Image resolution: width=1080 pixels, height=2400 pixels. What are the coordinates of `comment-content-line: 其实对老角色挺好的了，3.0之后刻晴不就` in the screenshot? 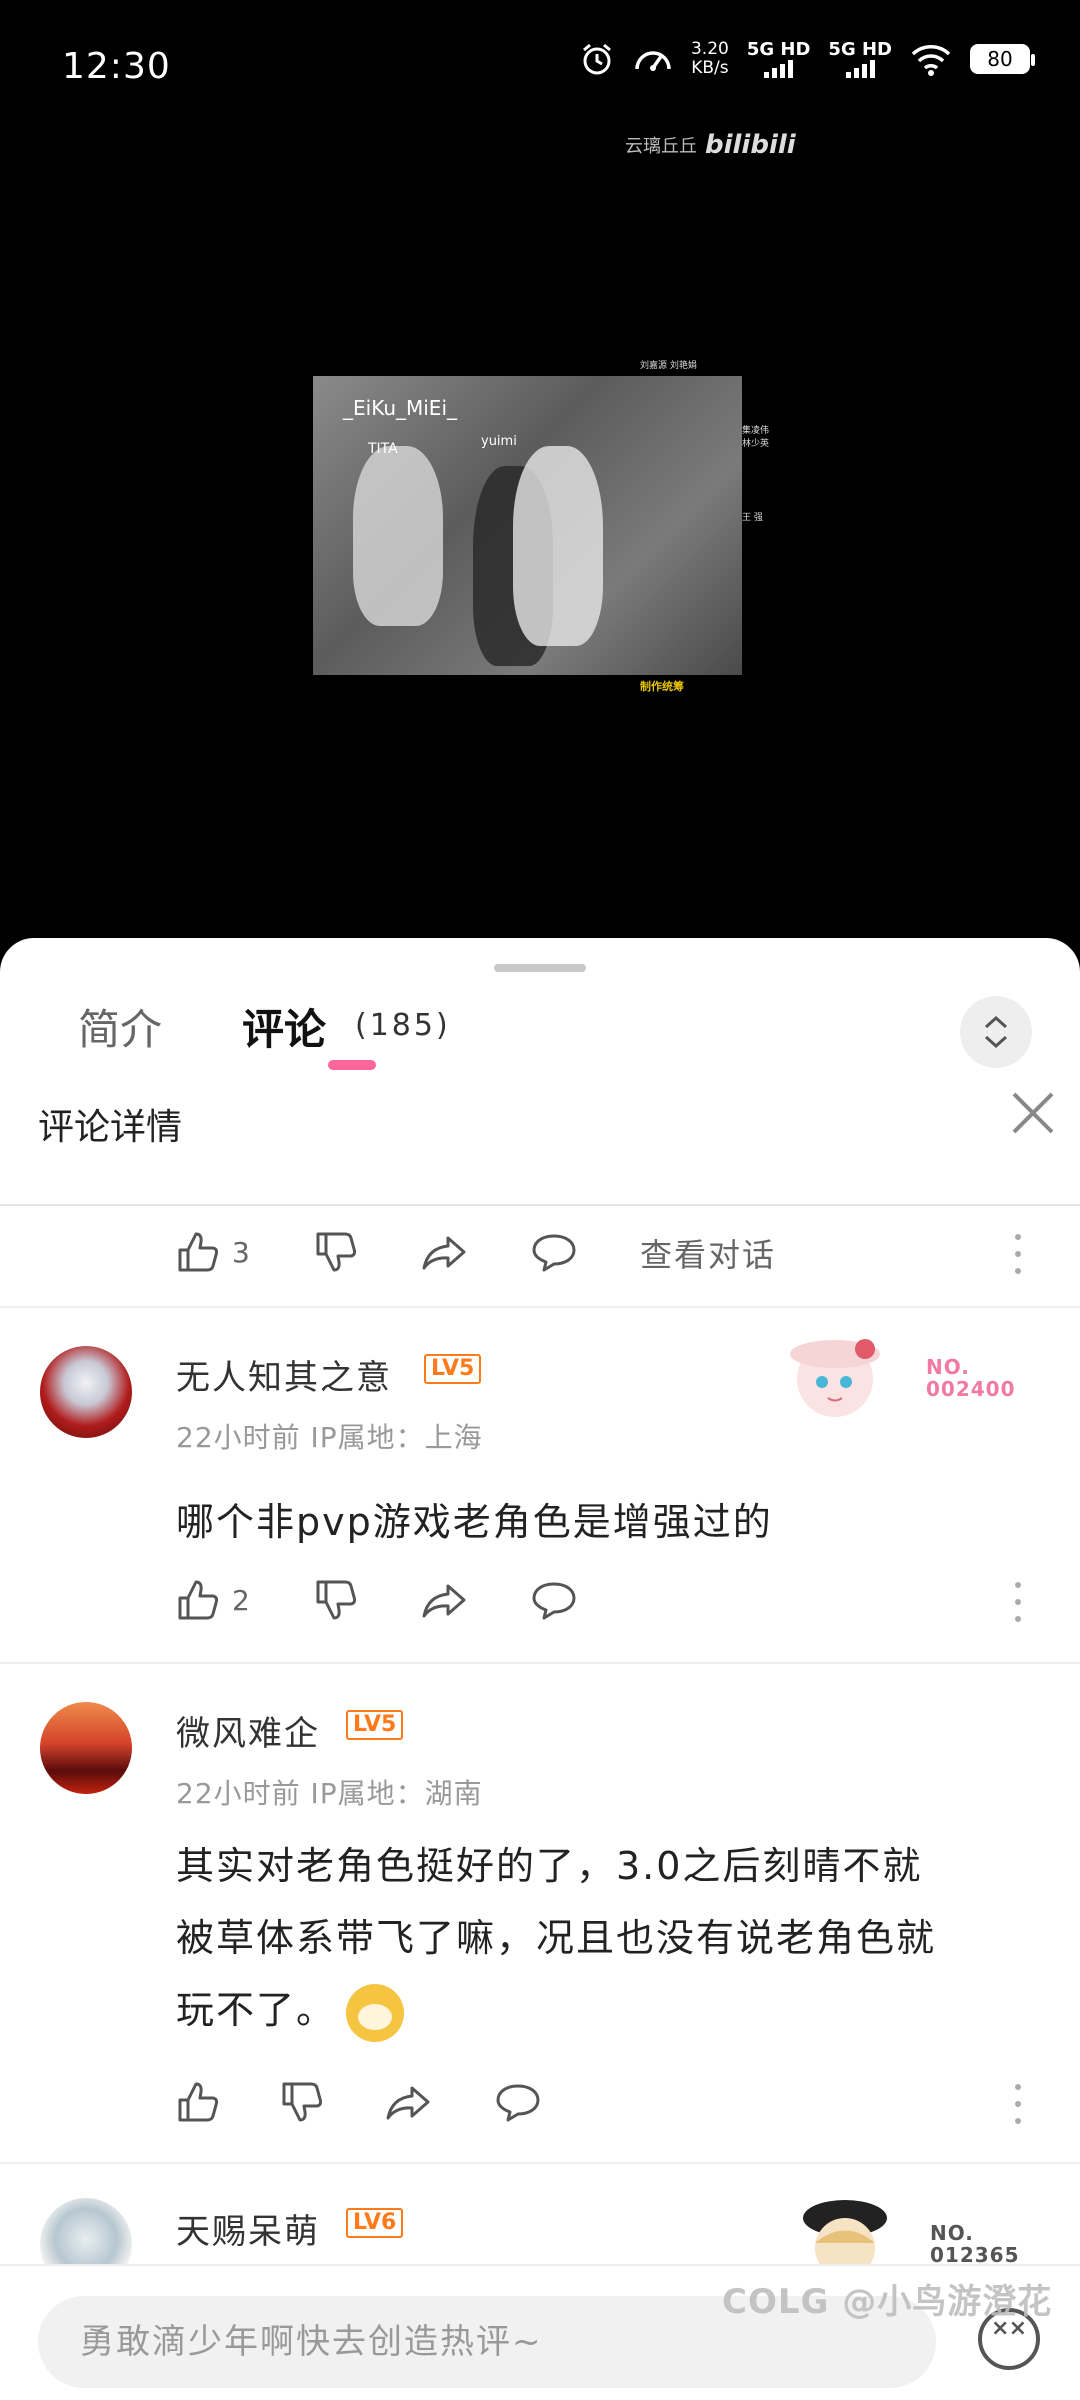 It's located at (549, 1866).